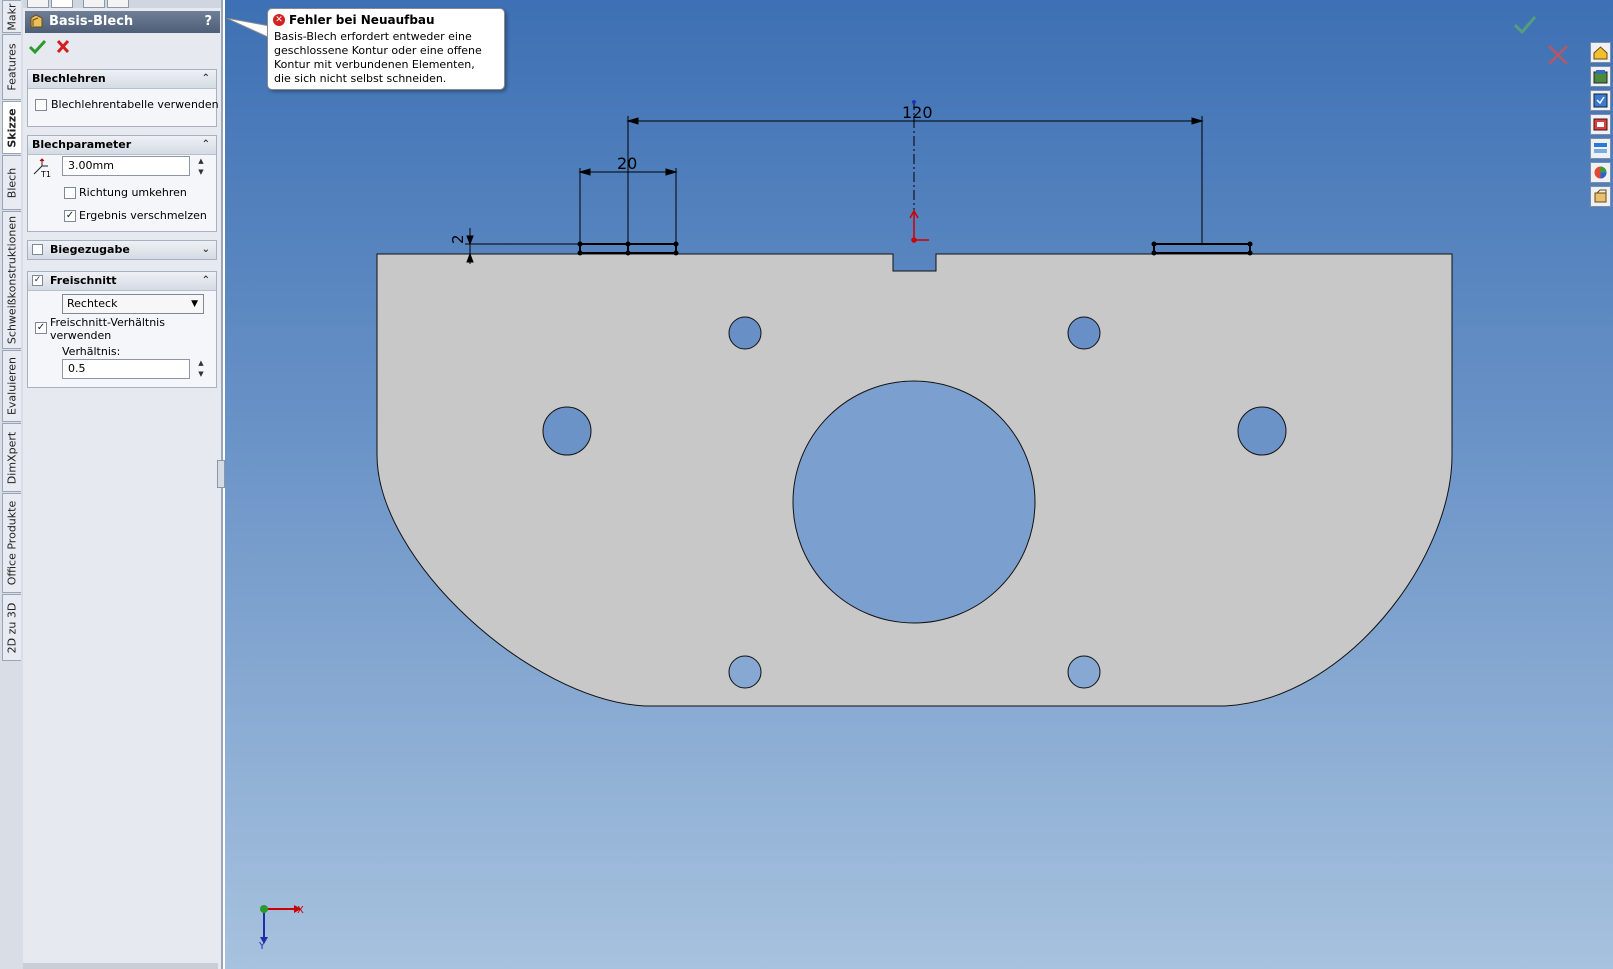  I want to click on home-icon, so click(1600, 53).